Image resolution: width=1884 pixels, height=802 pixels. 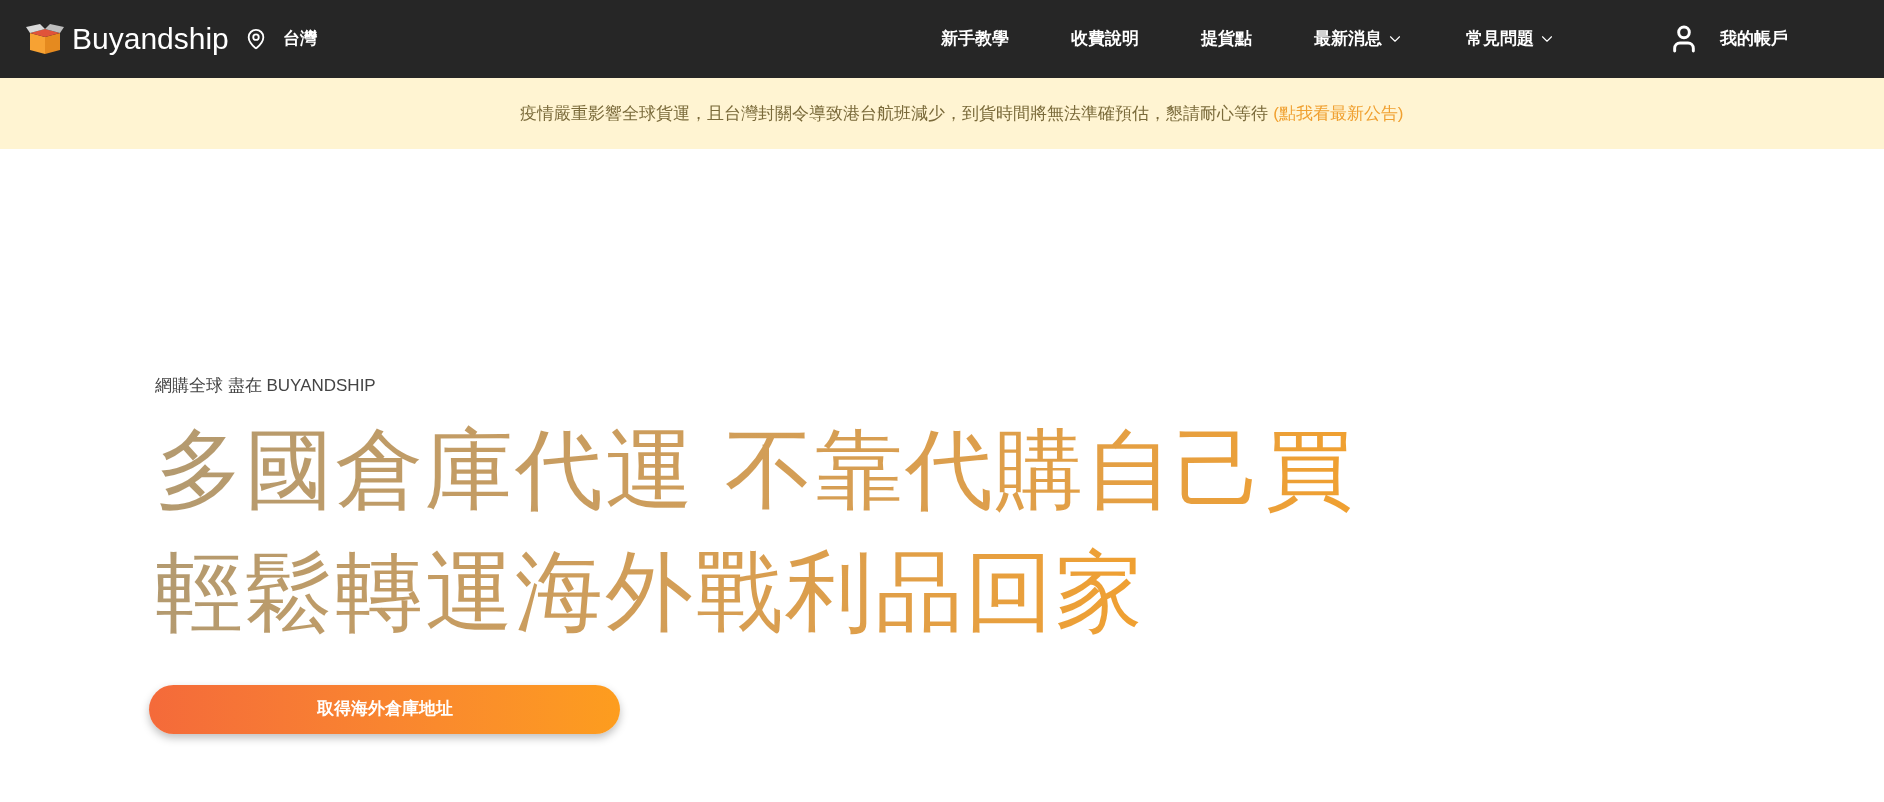 What do you see at coordinates (1105, 39) in the screenshot?
I see `nav-link: 收費說明` at bounding box center [1105, 39].